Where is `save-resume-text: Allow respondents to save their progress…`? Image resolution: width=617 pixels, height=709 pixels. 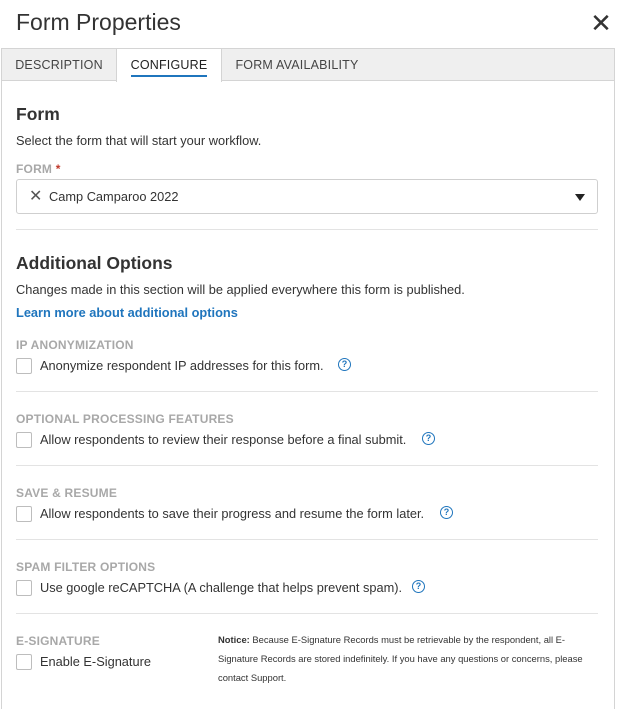
save-resume-text: Allow respondents to save their progress… is located at coordinates (232, 513).